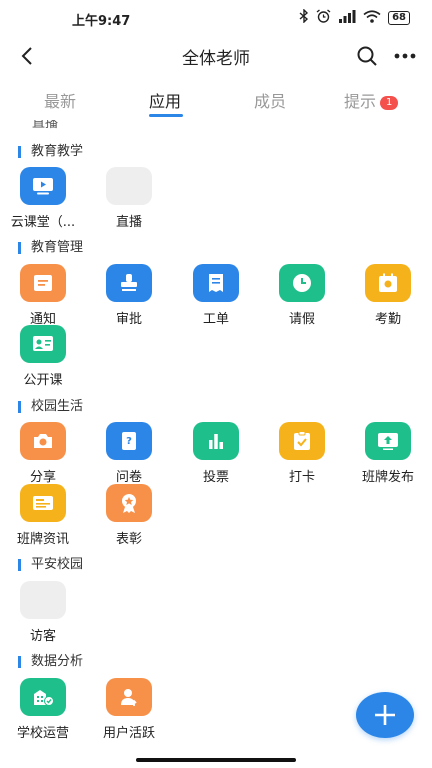 Image resolution: width=432 pixels, height=768 pixels. Describe the element at coordinates (128, 539) in the screenshot. I see `app-label: 表彰` at that location.